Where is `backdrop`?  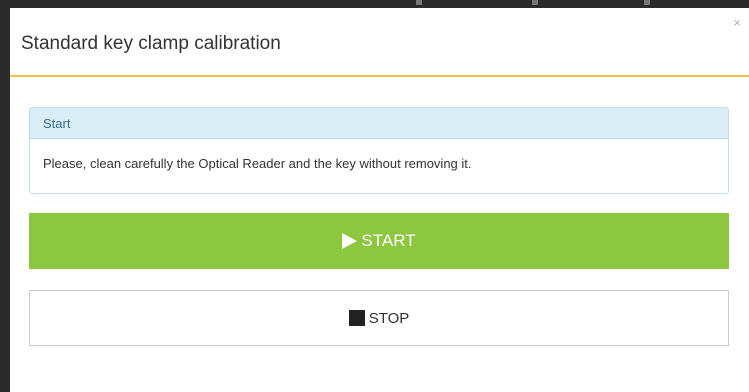
backdrop is located at coordinates (374, 4).